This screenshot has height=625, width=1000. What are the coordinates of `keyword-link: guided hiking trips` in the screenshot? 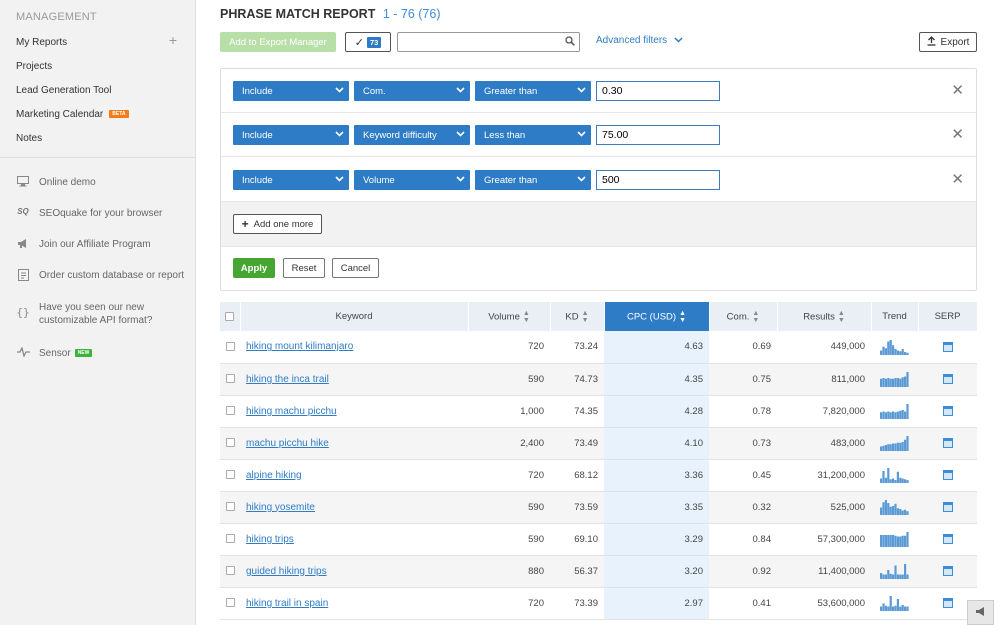 It's located at (286, 571).